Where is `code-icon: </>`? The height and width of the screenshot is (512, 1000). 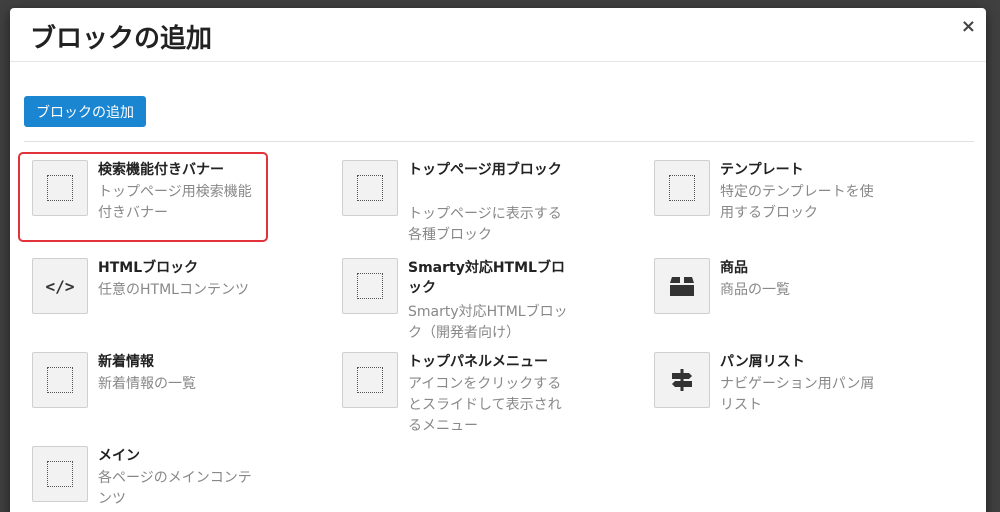 code-icon: </> is located at coordinates (60, 286).